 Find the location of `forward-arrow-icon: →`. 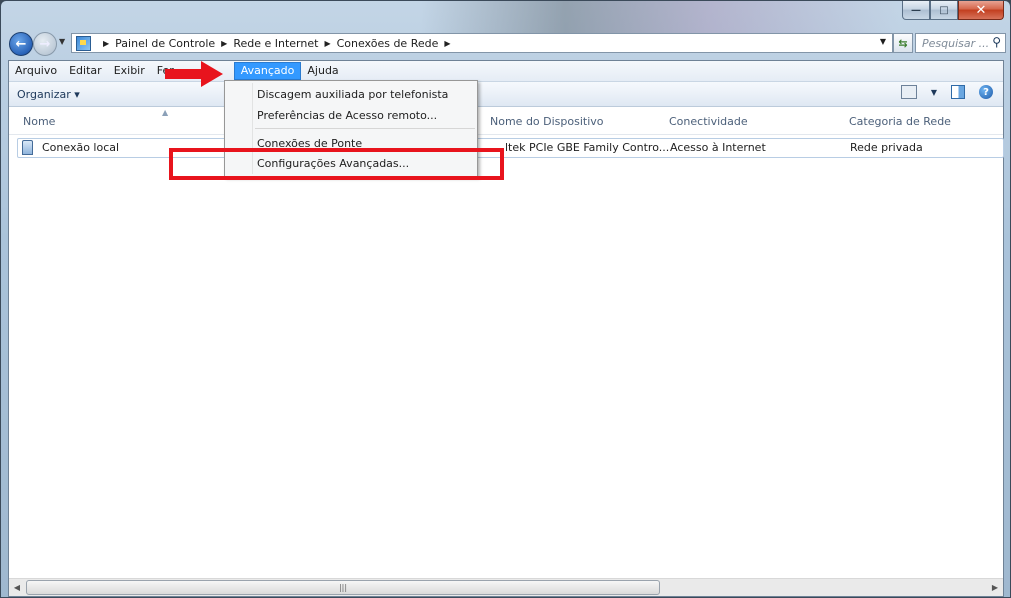

forward-arrow-icon: → is located at coordinates (45, 44).